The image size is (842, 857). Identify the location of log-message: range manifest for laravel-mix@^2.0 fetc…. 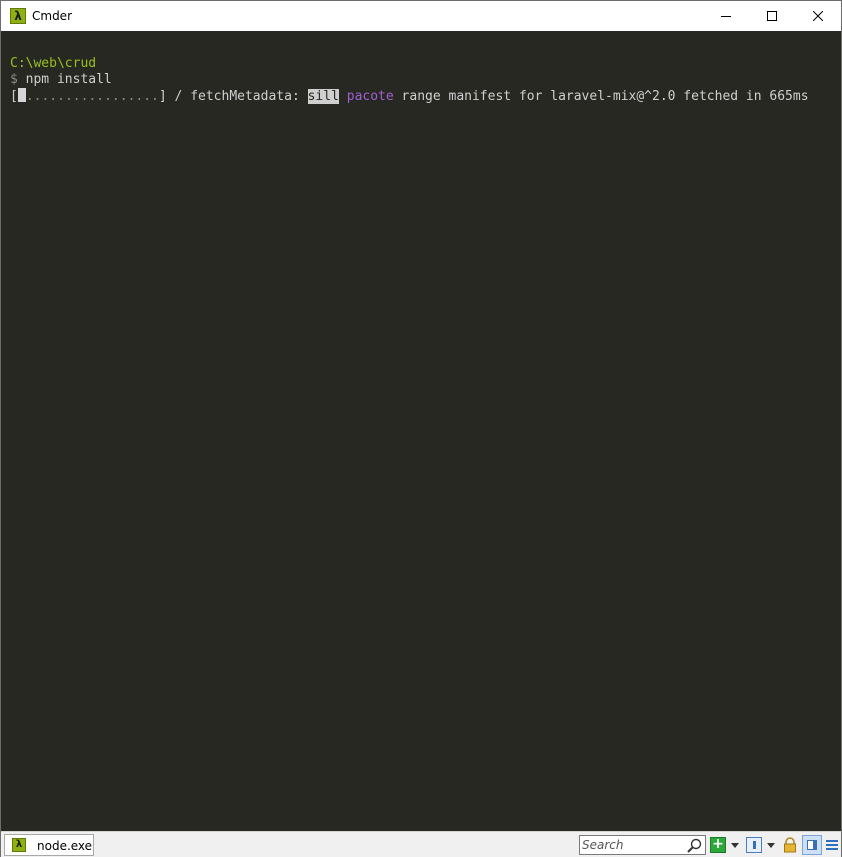
(601, 96).